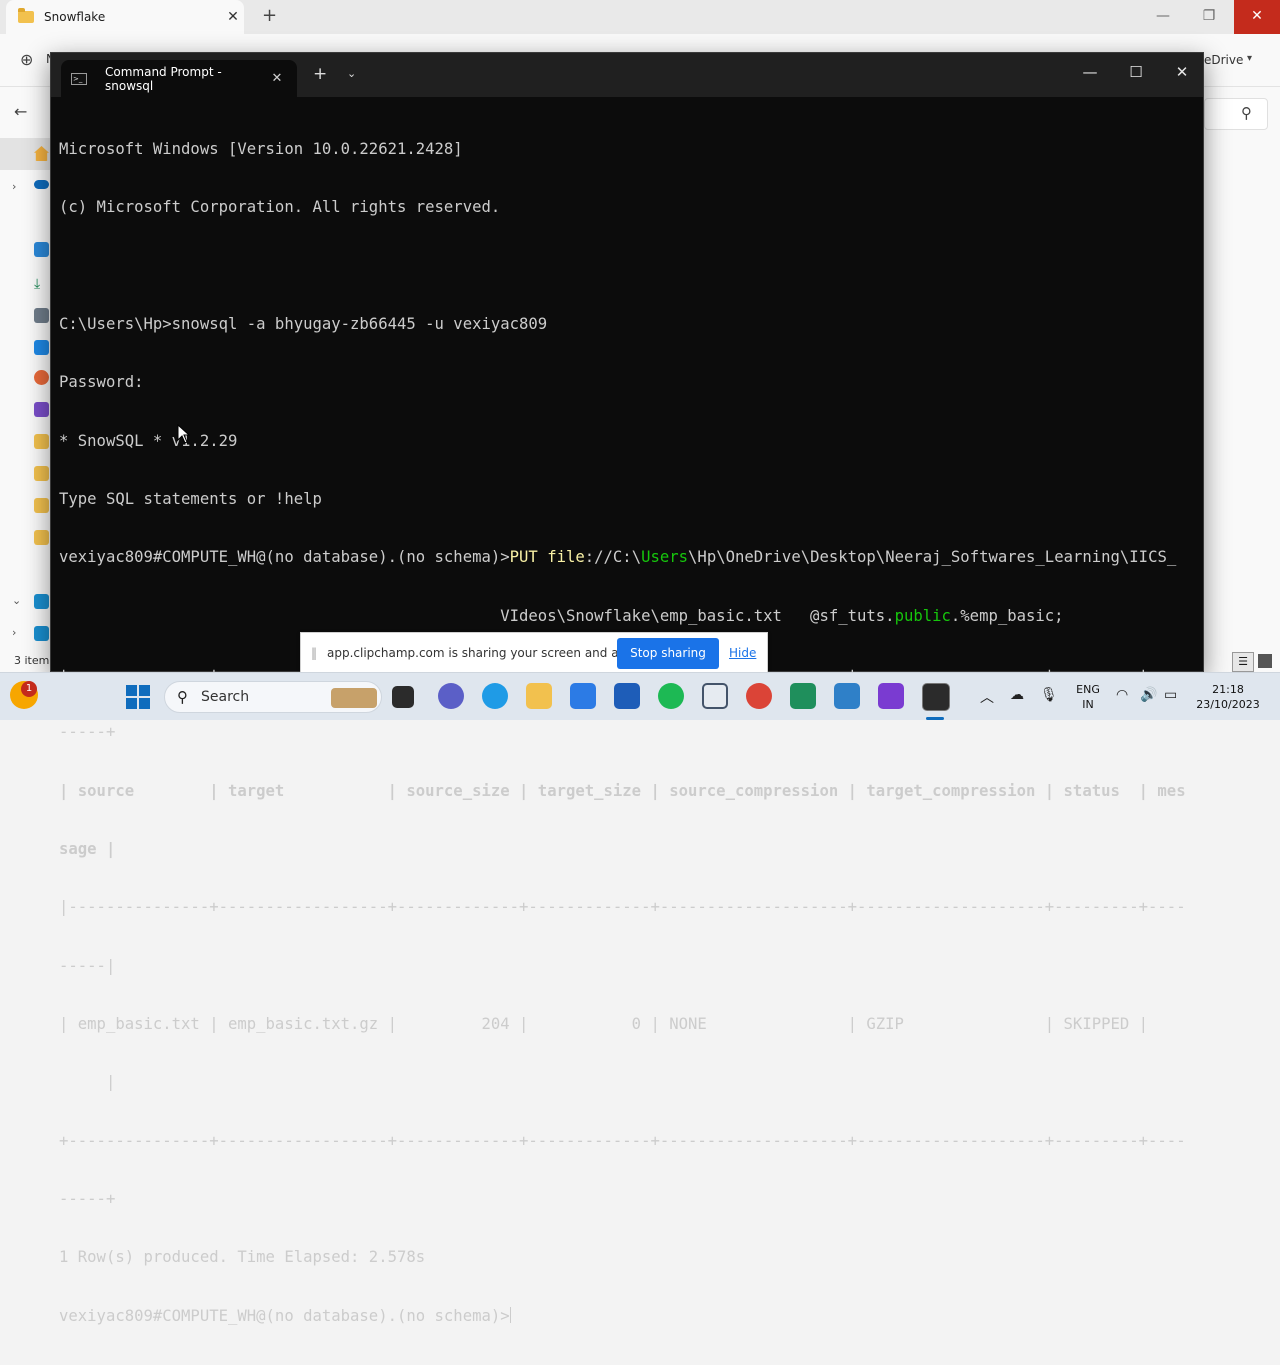 The width and height of the screenshot is (1280, 1365). I want to click on download-icon: ⤓, so click(41, 284).